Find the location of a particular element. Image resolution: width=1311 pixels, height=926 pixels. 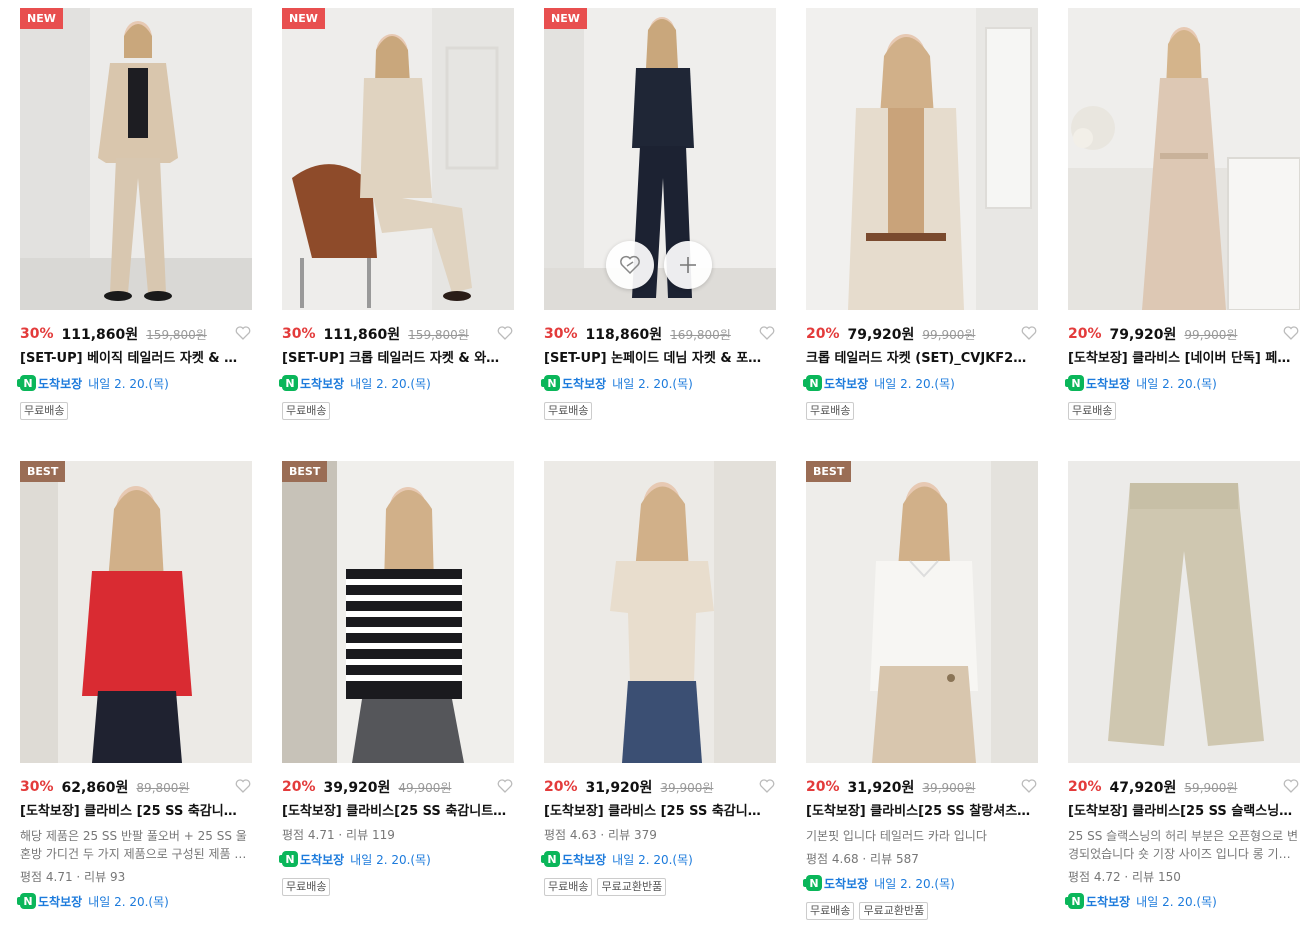

rating-review: 평점 4.72 · 리뷰 150 is located at coordinates (1124, 877).